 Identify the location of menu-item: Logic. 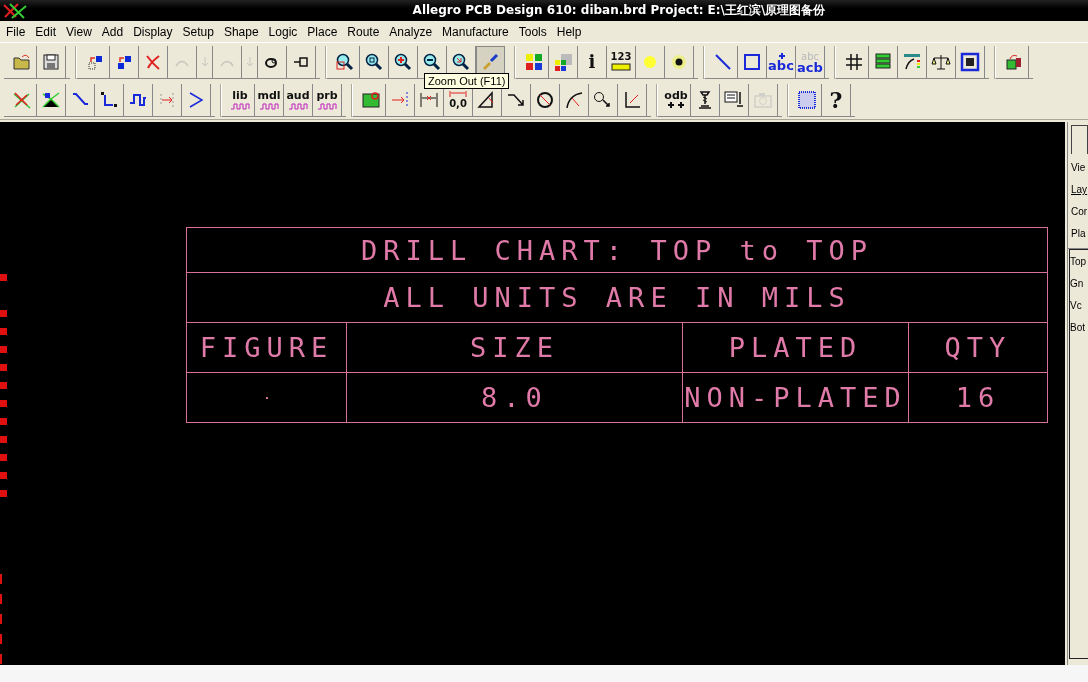
(283, 31).